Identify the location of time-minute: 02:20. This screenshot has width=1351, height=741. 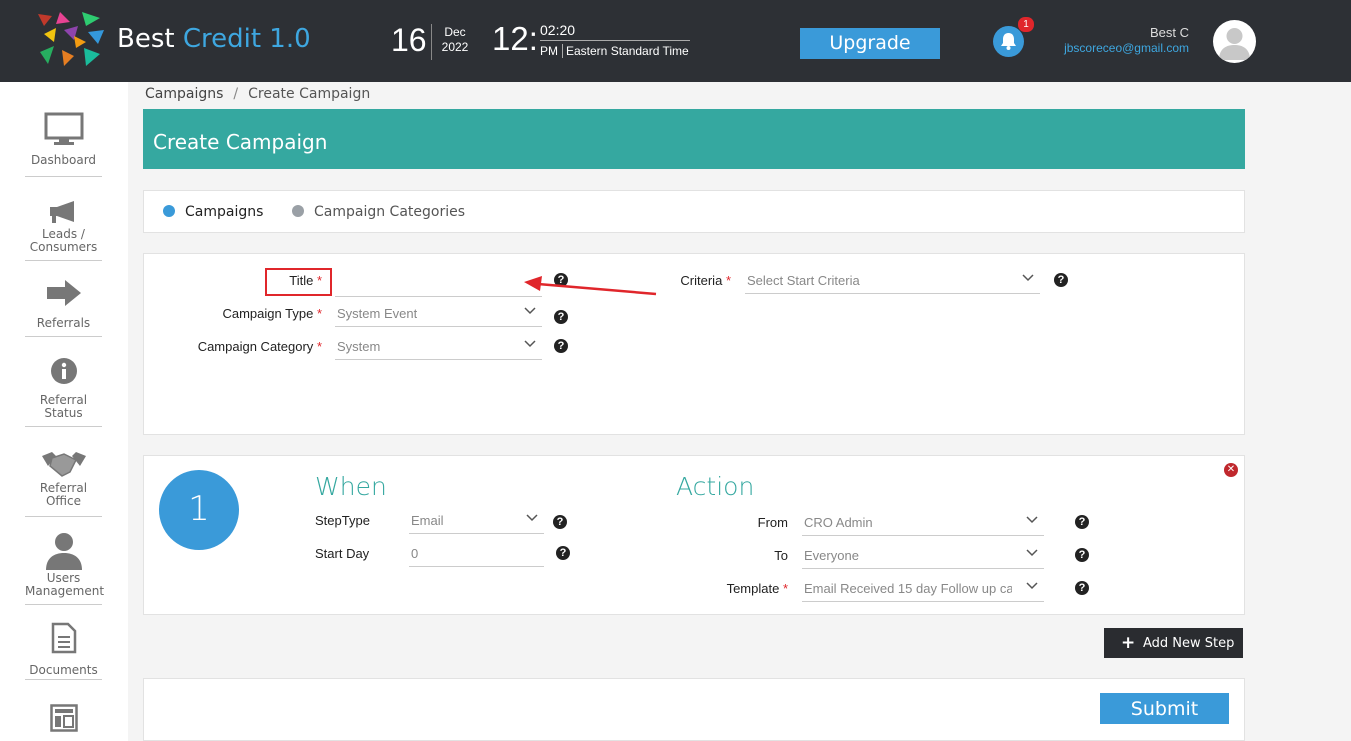
(558, 30).